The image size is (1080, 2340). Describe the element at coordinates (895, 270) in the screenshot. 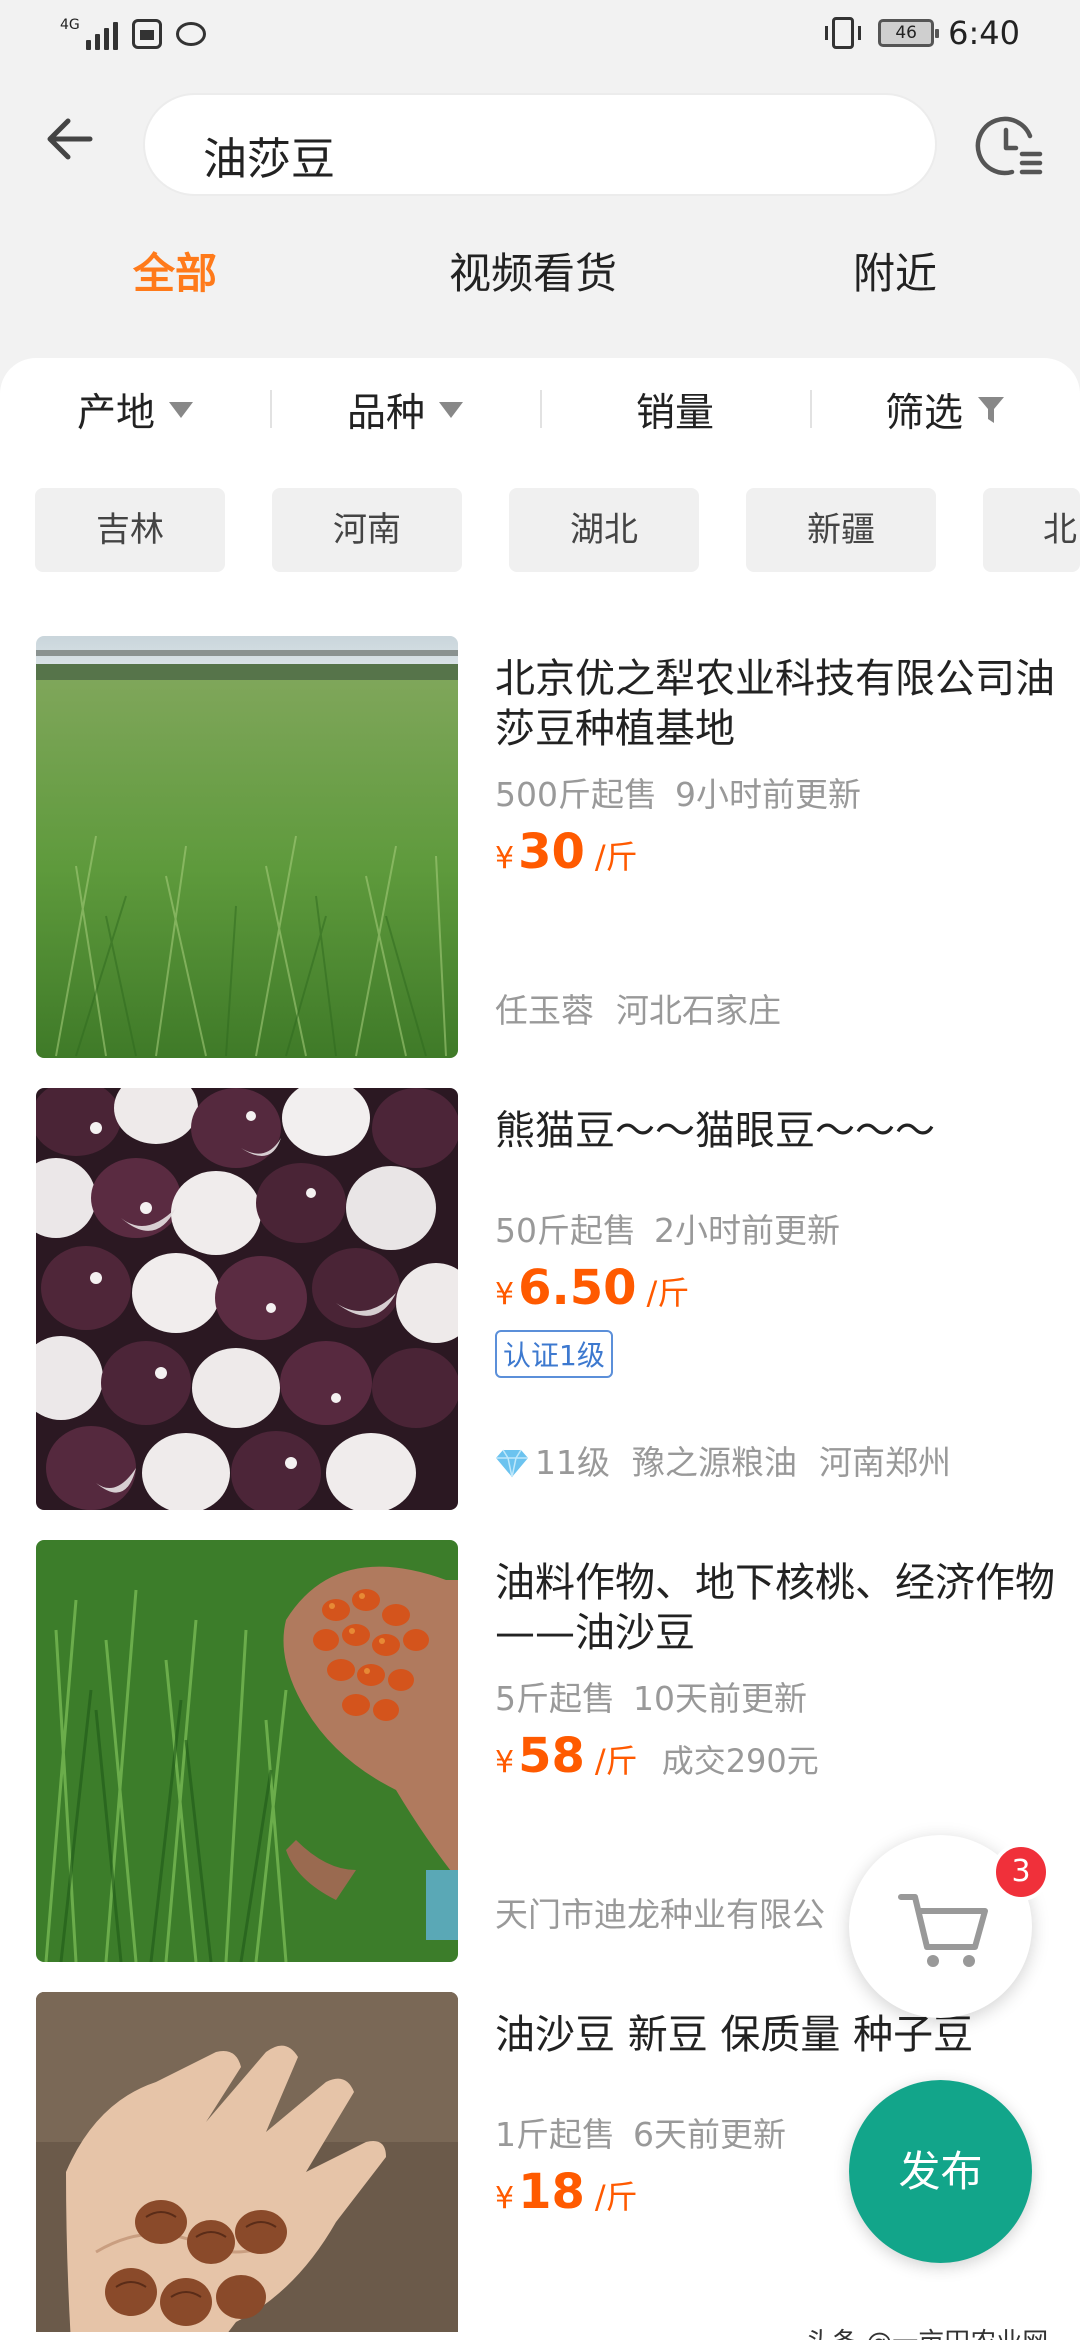

I see `tab-nearby: 附近` at that location.